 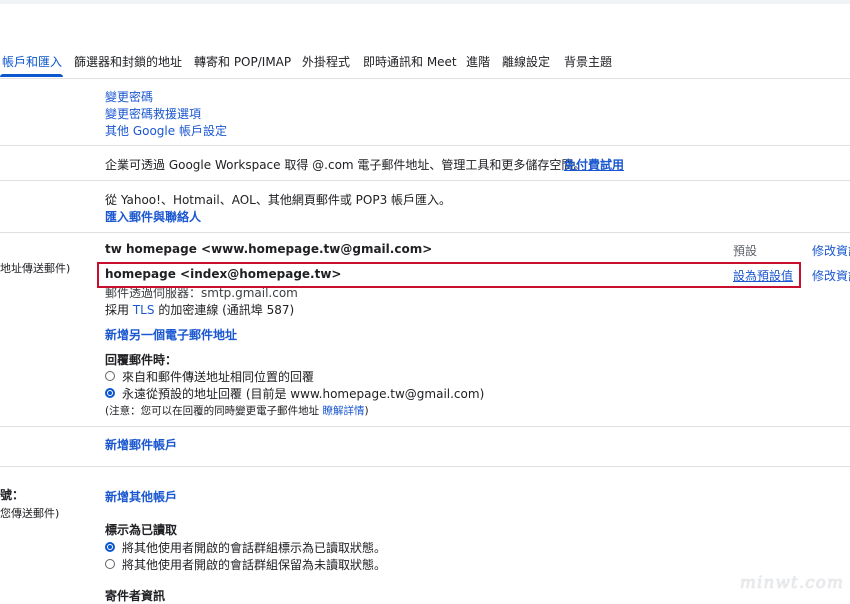 I want to click on tls-link: TLS, so click(x=144, y=310).